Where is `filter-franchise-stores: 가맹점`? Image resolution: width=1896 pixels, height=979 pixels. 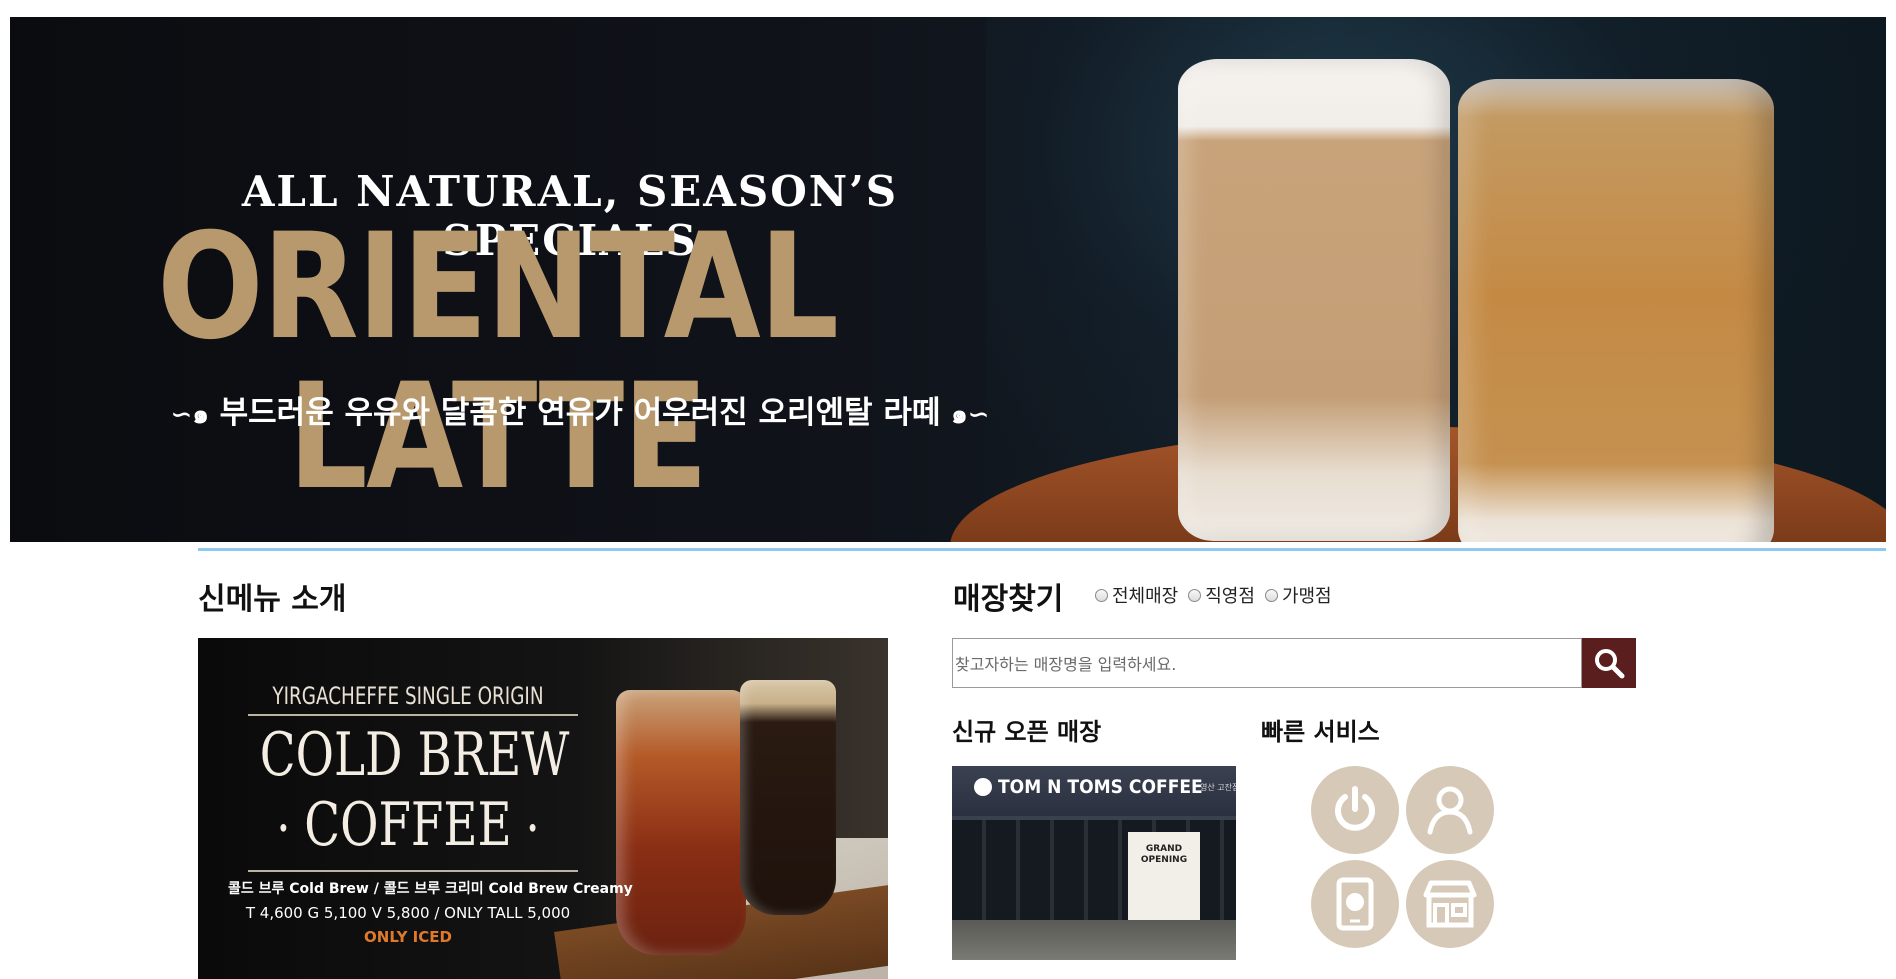
filter-franchise-stores: 가맹점 is located at coordinates (1298, 595).